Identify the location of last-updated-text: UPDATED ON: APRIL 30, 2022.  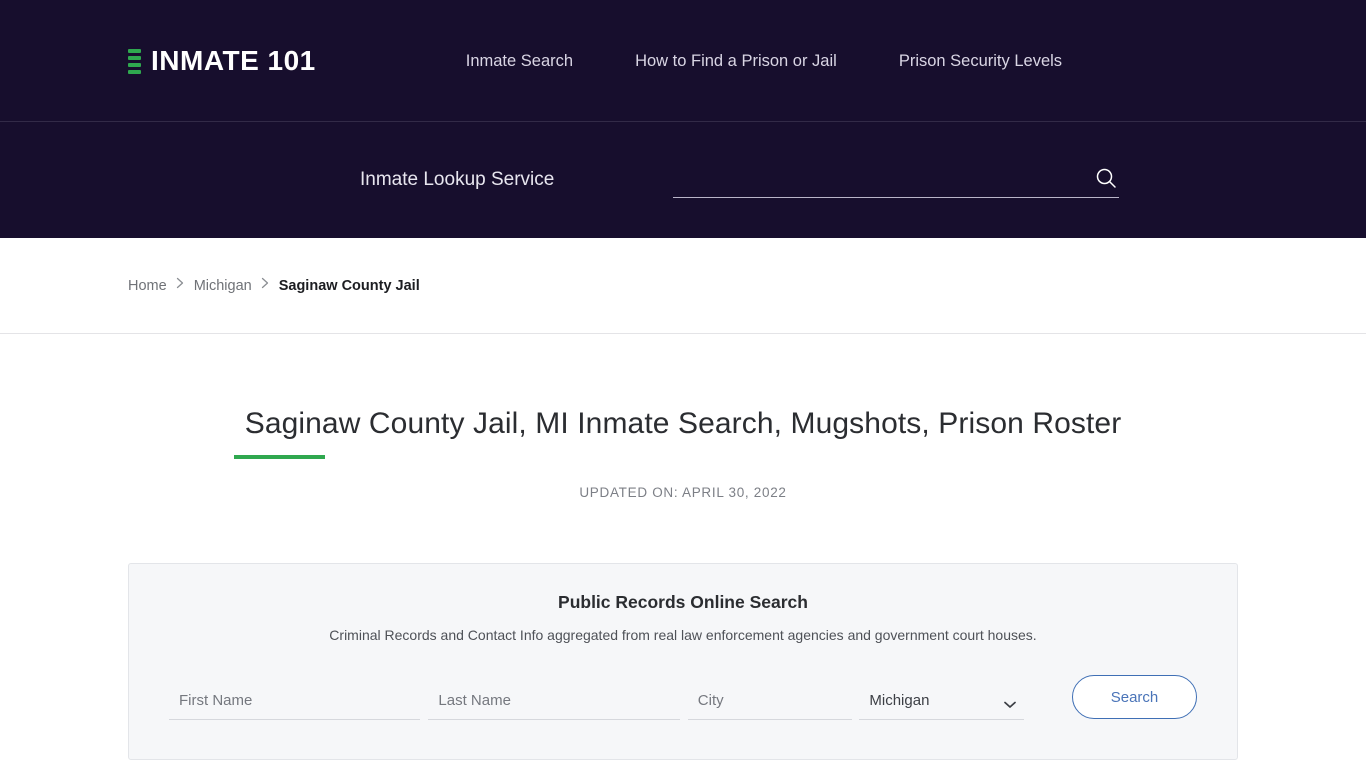
(683, 492).